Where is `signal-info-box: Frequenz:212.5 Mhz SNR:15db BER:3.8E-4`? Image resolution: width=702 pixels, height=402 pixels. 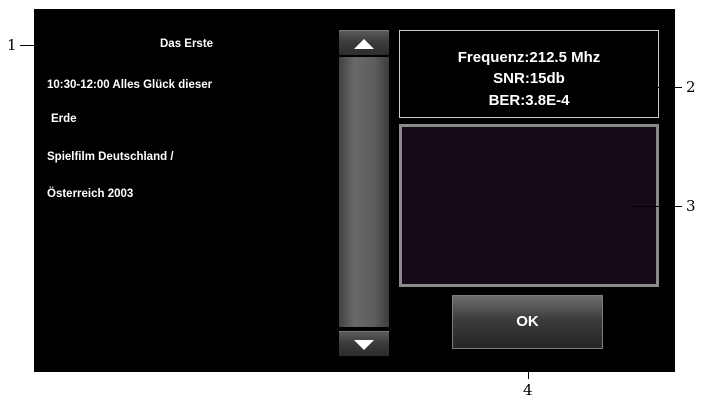
signal-info-box: Frequenz:212.5 Mhz SNR:15db BER:3.8E-4 is located at coordinates (529, 74).